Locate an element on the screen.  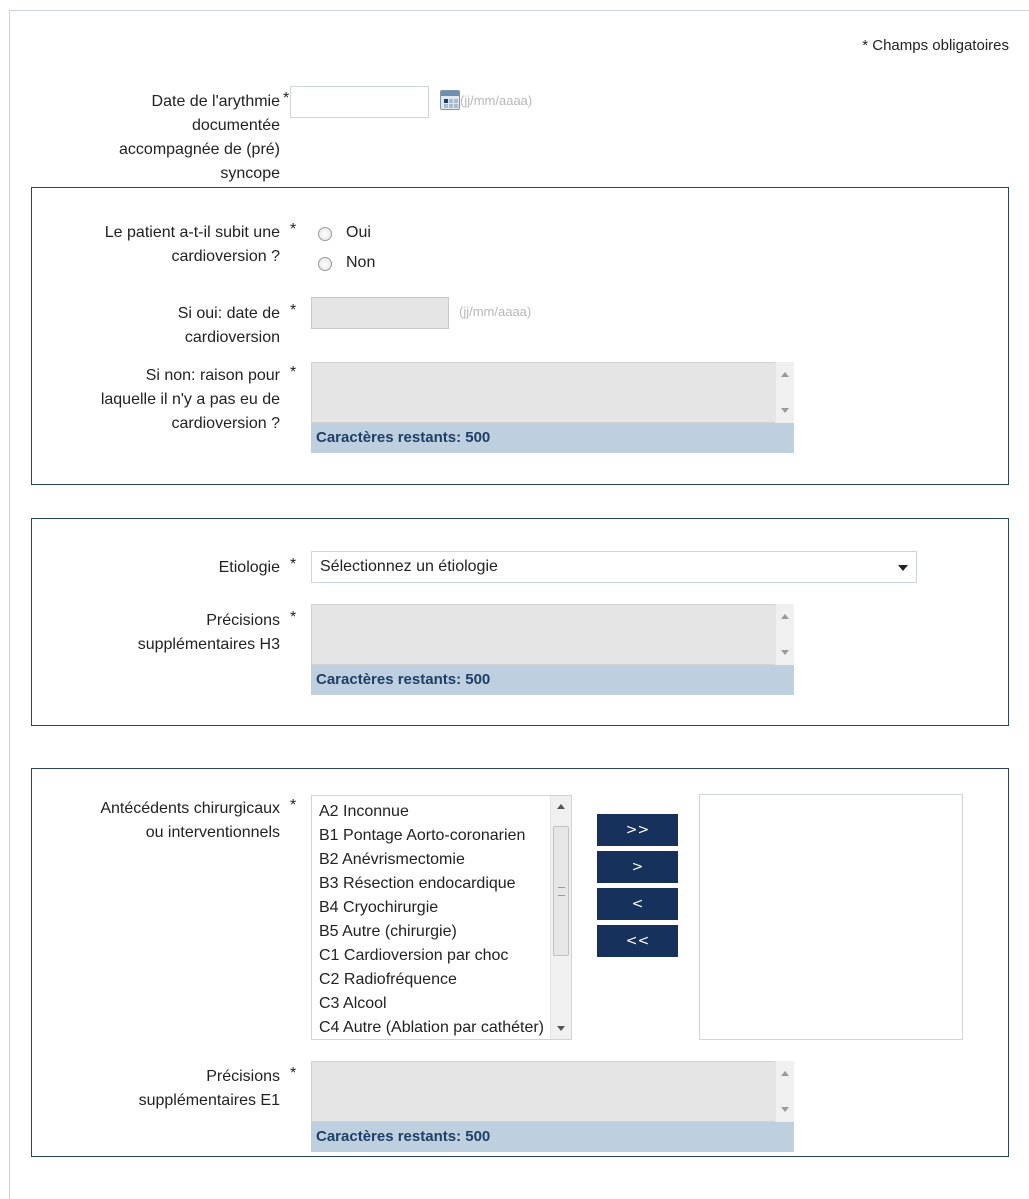
remove-selected-button: < is located at coordinates (637, 904).